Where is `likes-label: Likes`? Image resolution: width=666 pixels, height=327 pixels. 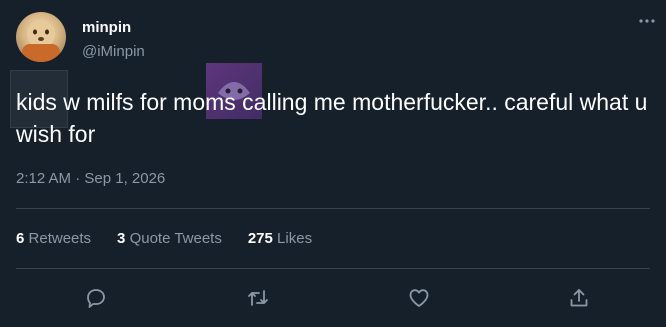 likes-label: Likes is located at coordinates (295, 238).